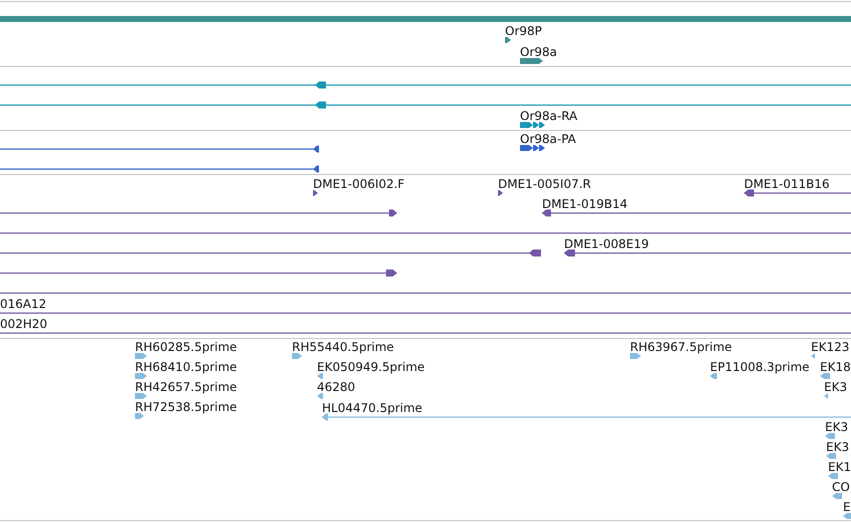 The image size is (851, 522). I want to click on feature-label: 46280, so click(336, 387).